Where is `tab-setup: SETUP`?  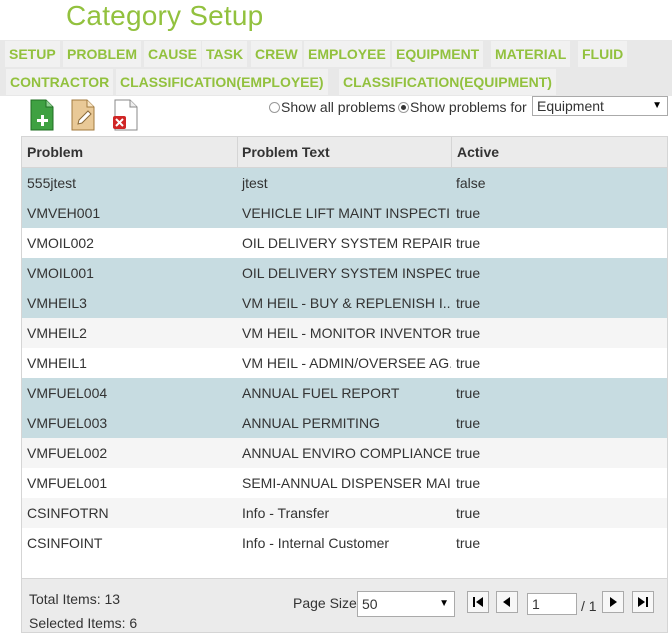 tab-setup: SETUP is located at coordinates (32, 54).